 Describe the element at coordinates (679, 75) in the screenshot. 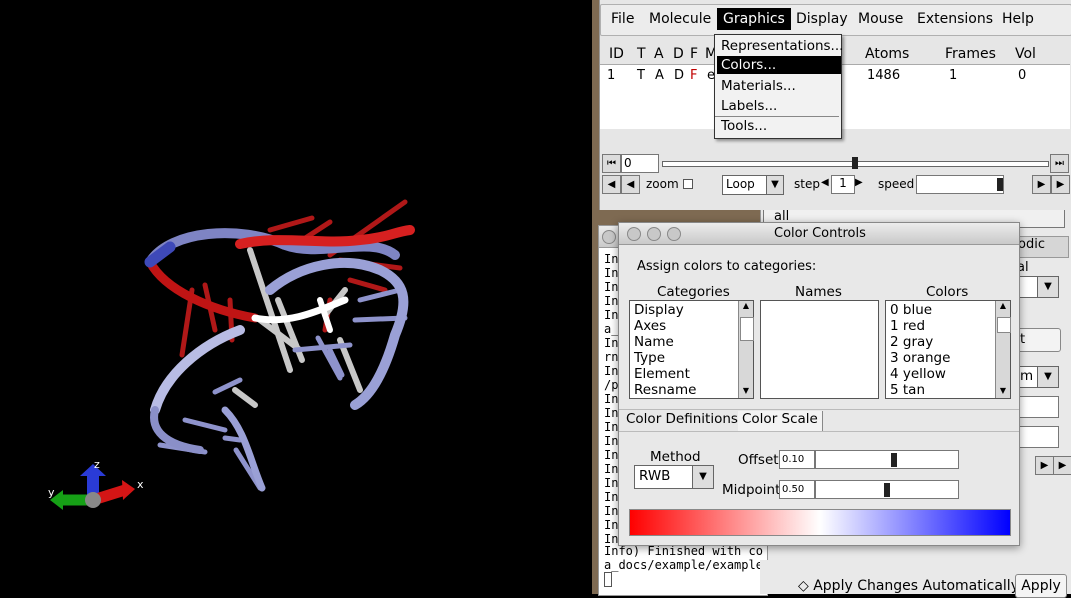

I see `mol-drawn-flag: D` at that location.